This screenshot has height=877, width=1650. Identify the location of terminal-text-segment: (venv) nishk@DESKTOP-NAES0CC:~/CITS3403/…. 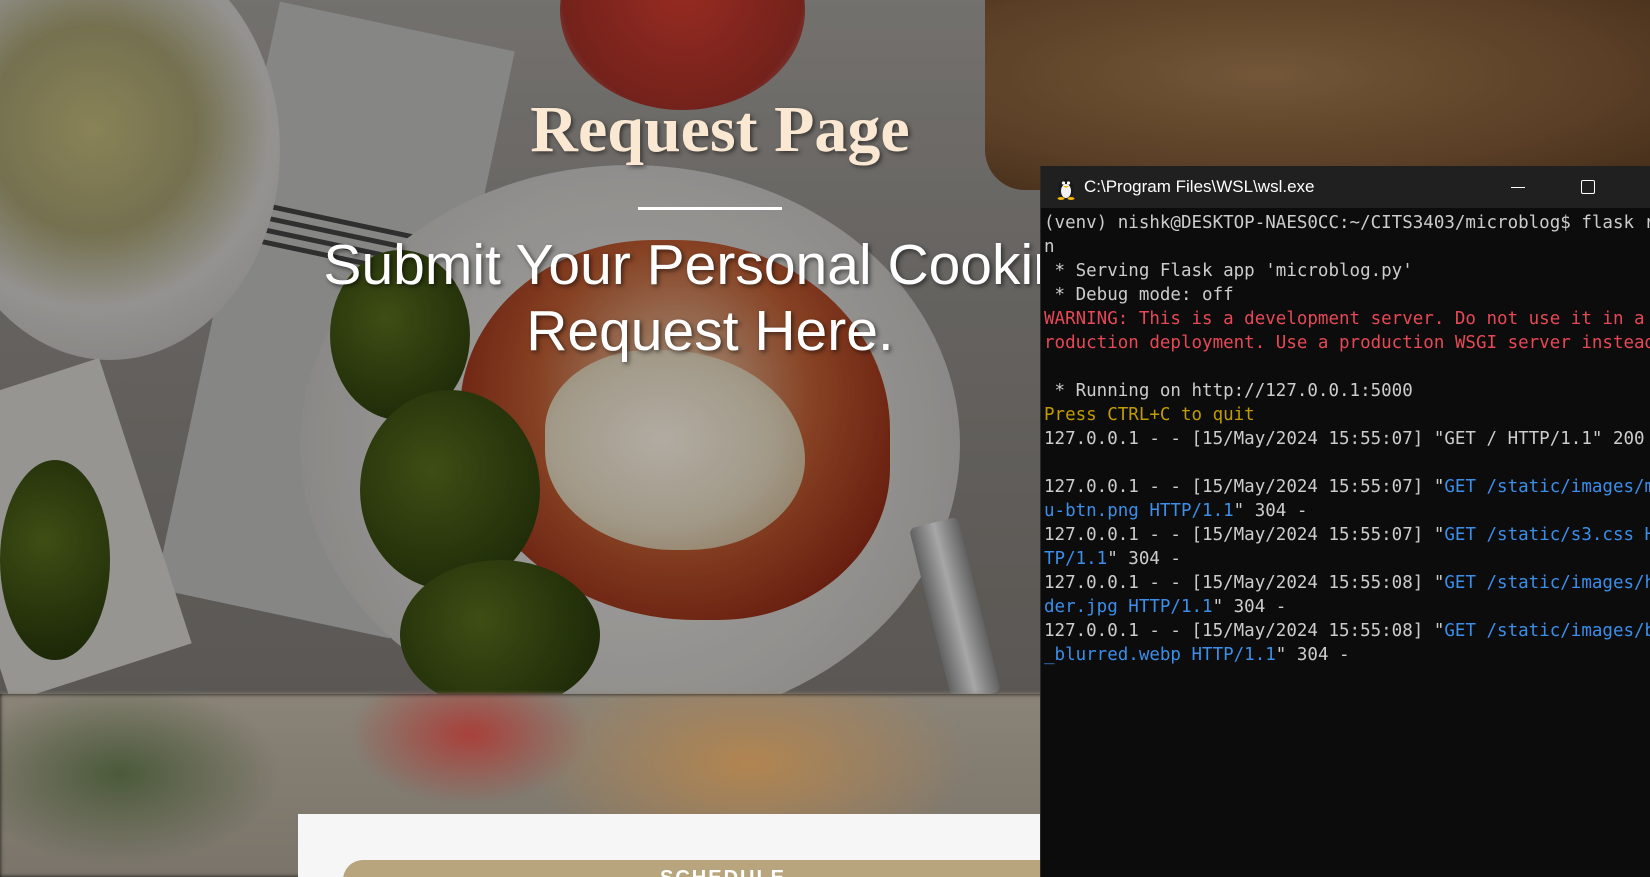
(1347, 223).